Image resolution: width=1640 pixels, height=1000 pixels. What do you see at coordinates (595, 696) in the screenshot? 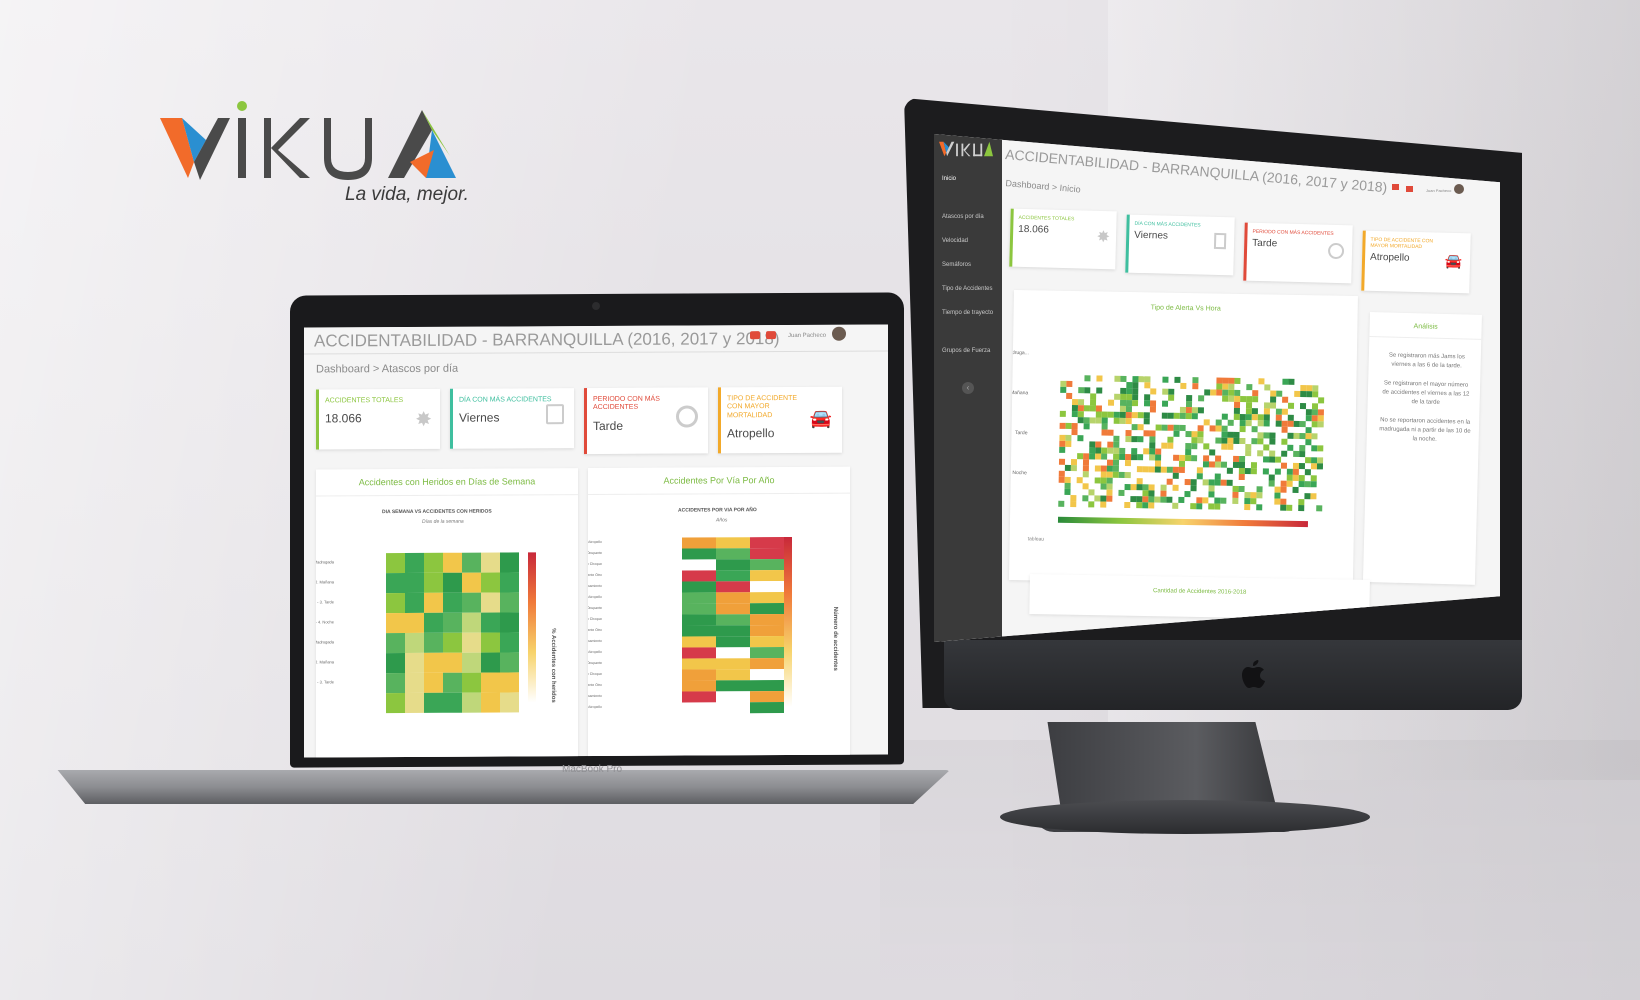
I see `heatmap-row-label: Vía 40 - Accidente Volcamiento` at bounding box center [595, 696].